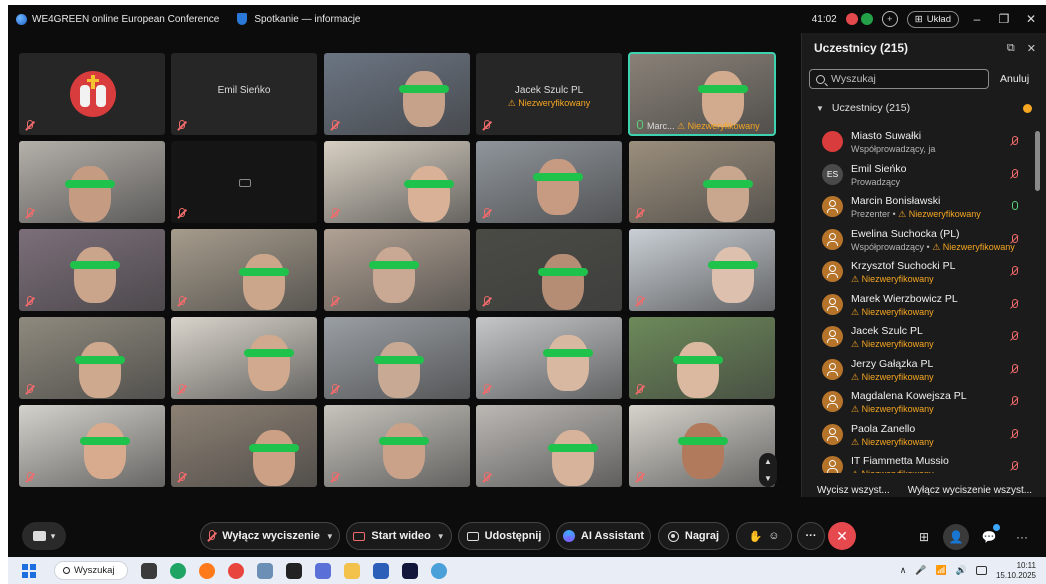  I want to click on battery-icon, so click(981, 570).